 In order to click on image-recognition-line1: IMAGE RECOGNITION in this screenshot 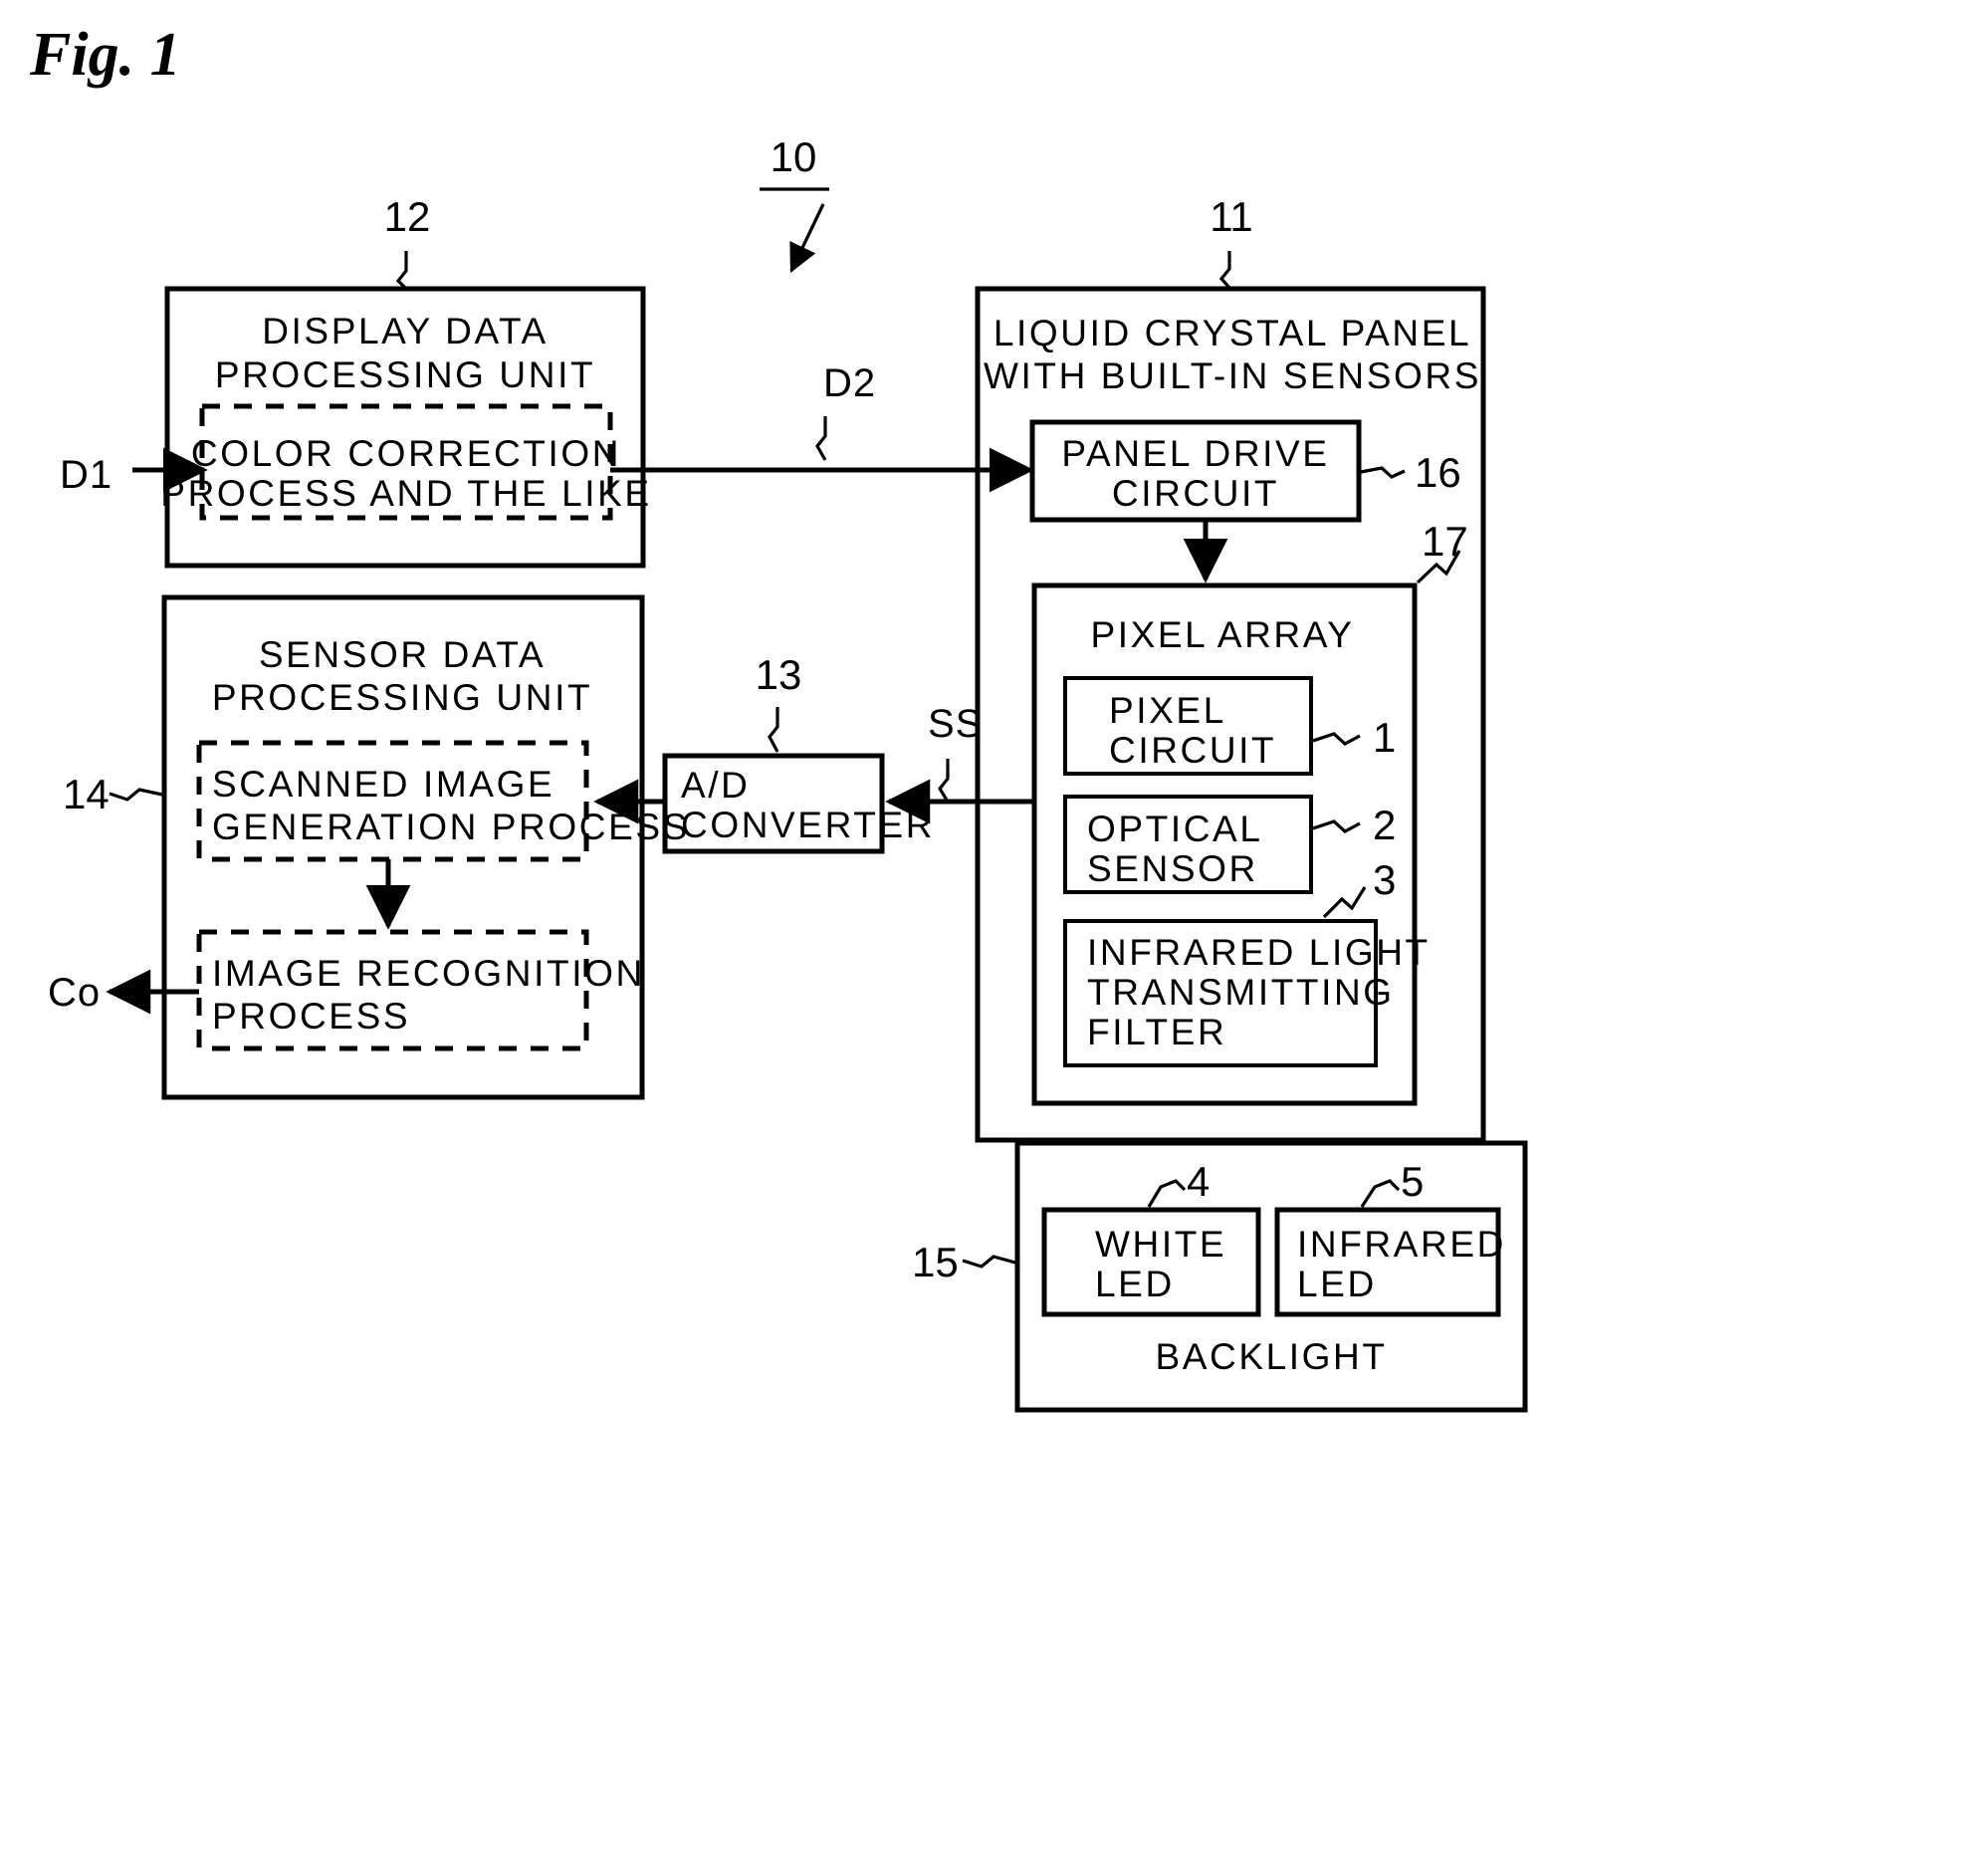, I will do `click(428, 973)`.